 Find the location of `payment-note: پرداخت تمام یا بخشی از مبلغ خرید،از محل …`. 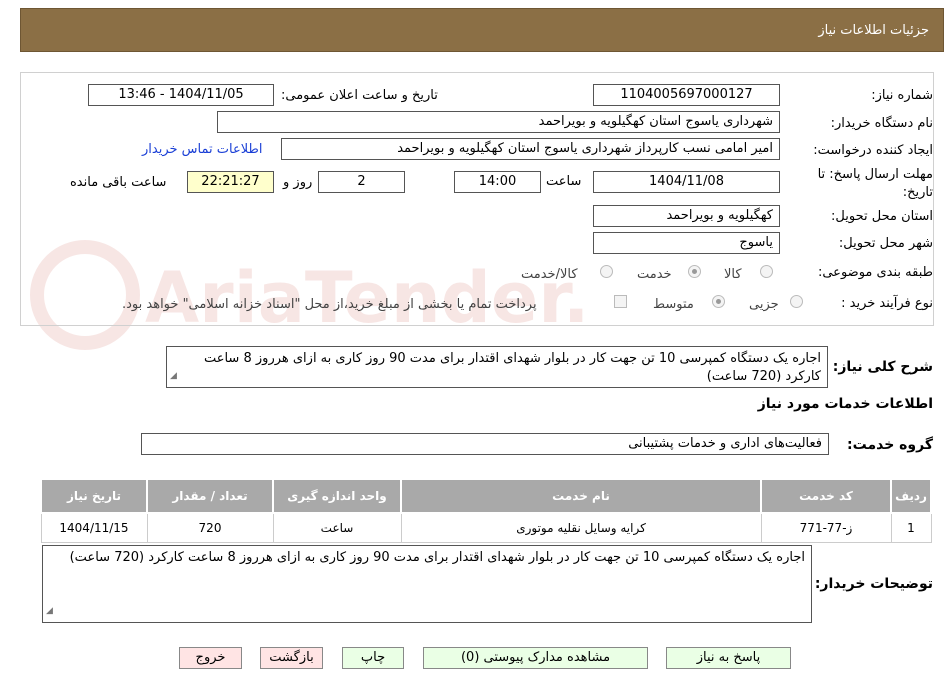

payment-note: پرداخت تمام یا بخشی از مبلغ خرید،از محل … is located at coordinates (329, 304).